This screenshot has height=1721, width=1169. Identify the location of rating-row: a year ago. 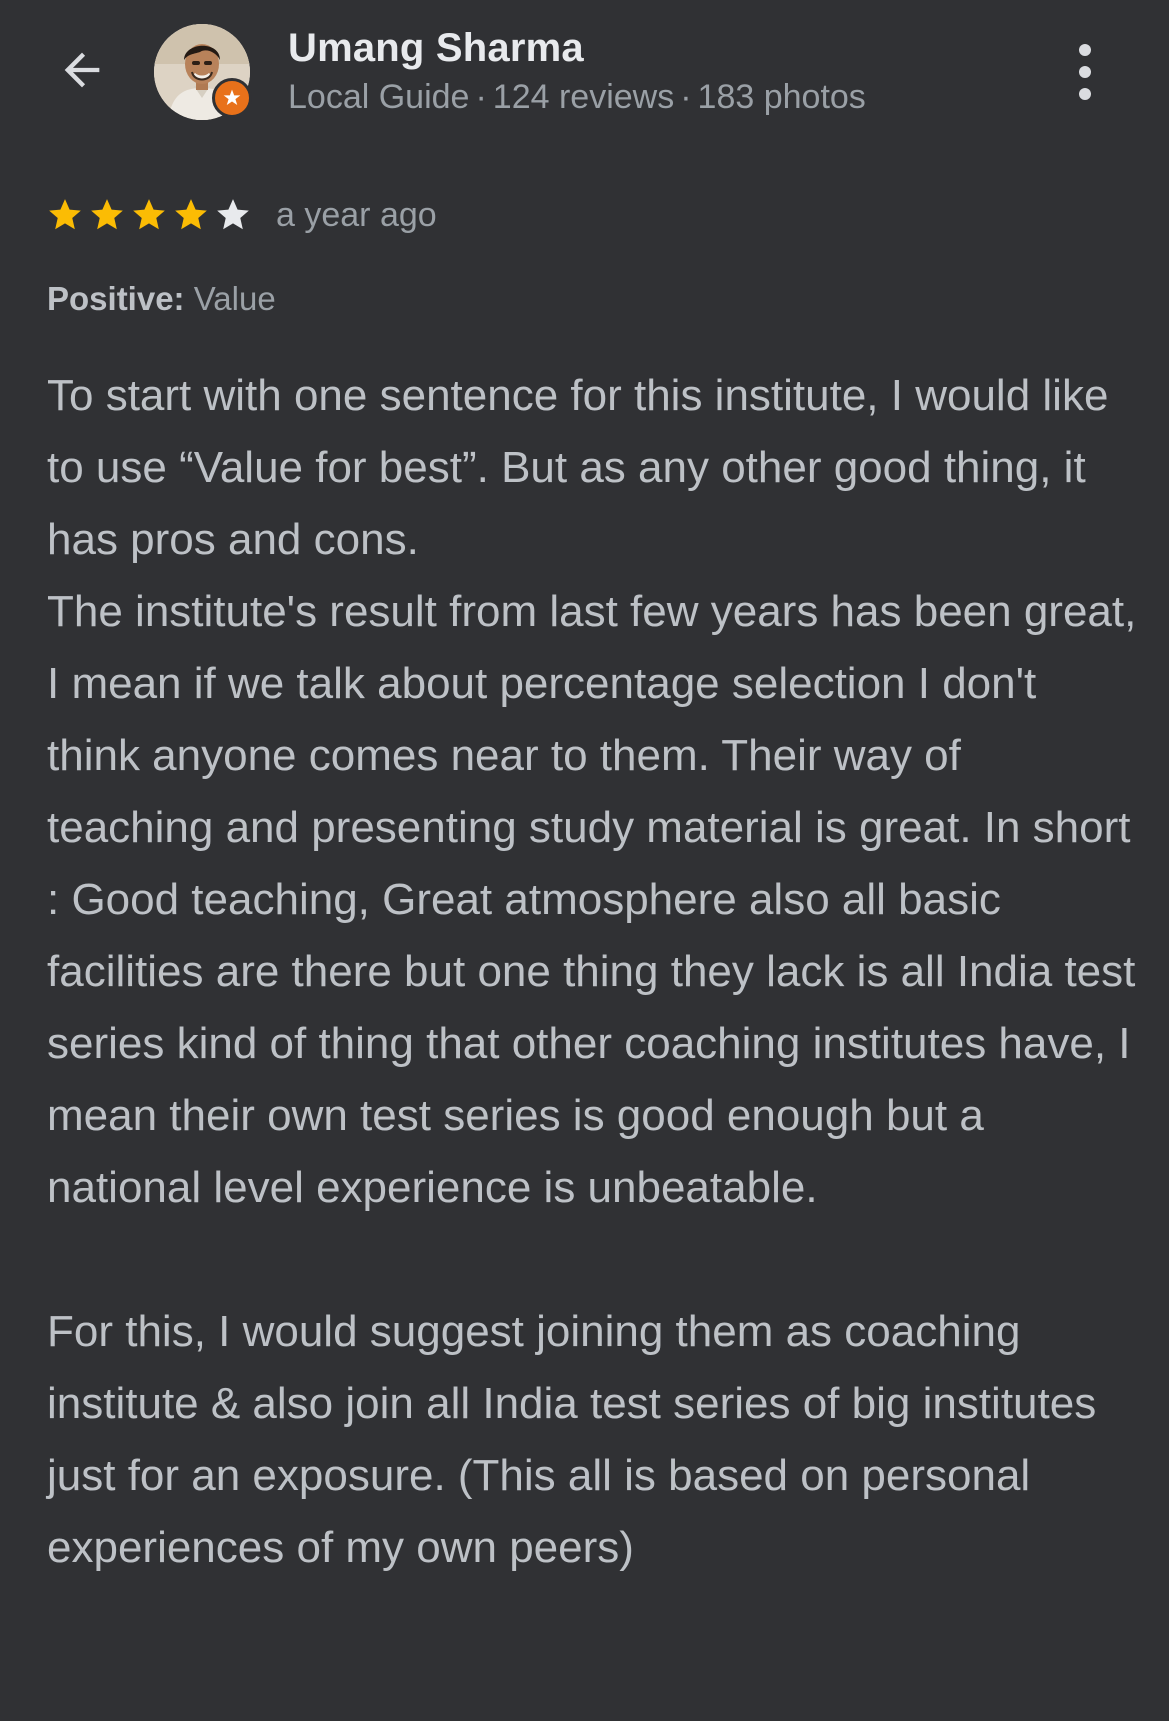
(241, 215).